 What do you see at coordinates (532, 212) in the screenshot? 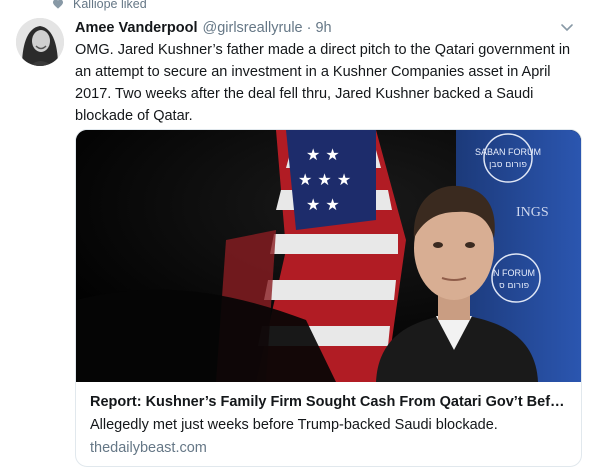
I see `banner-mid-text: INGS` at bounding box center [532, 212].